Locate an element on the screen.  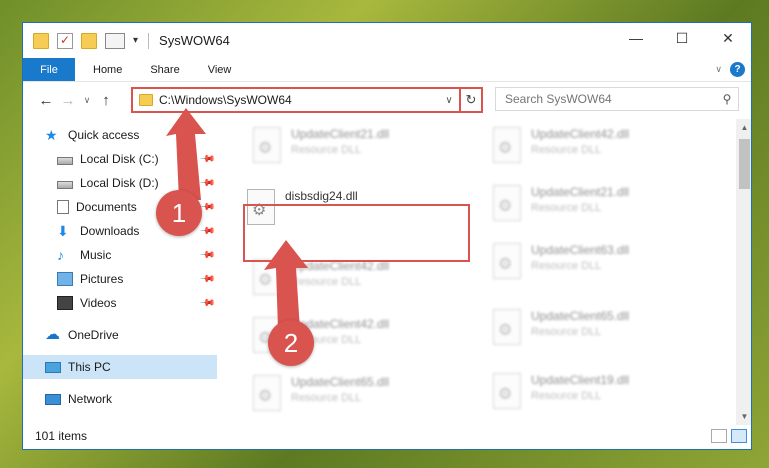
sidebar-item-music: ♪ Music 📌 is located at coordinates (120, 255).